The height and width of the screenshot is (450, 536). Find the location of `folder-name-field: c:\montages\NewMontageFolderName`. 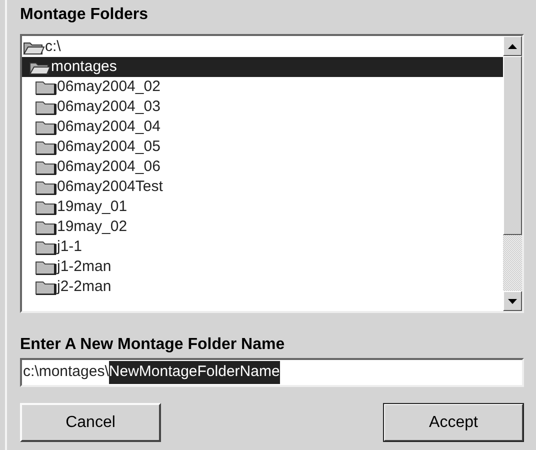

folder-name-field: c:\montages\NewMontageFolderName is located at coordinates (272, 372).